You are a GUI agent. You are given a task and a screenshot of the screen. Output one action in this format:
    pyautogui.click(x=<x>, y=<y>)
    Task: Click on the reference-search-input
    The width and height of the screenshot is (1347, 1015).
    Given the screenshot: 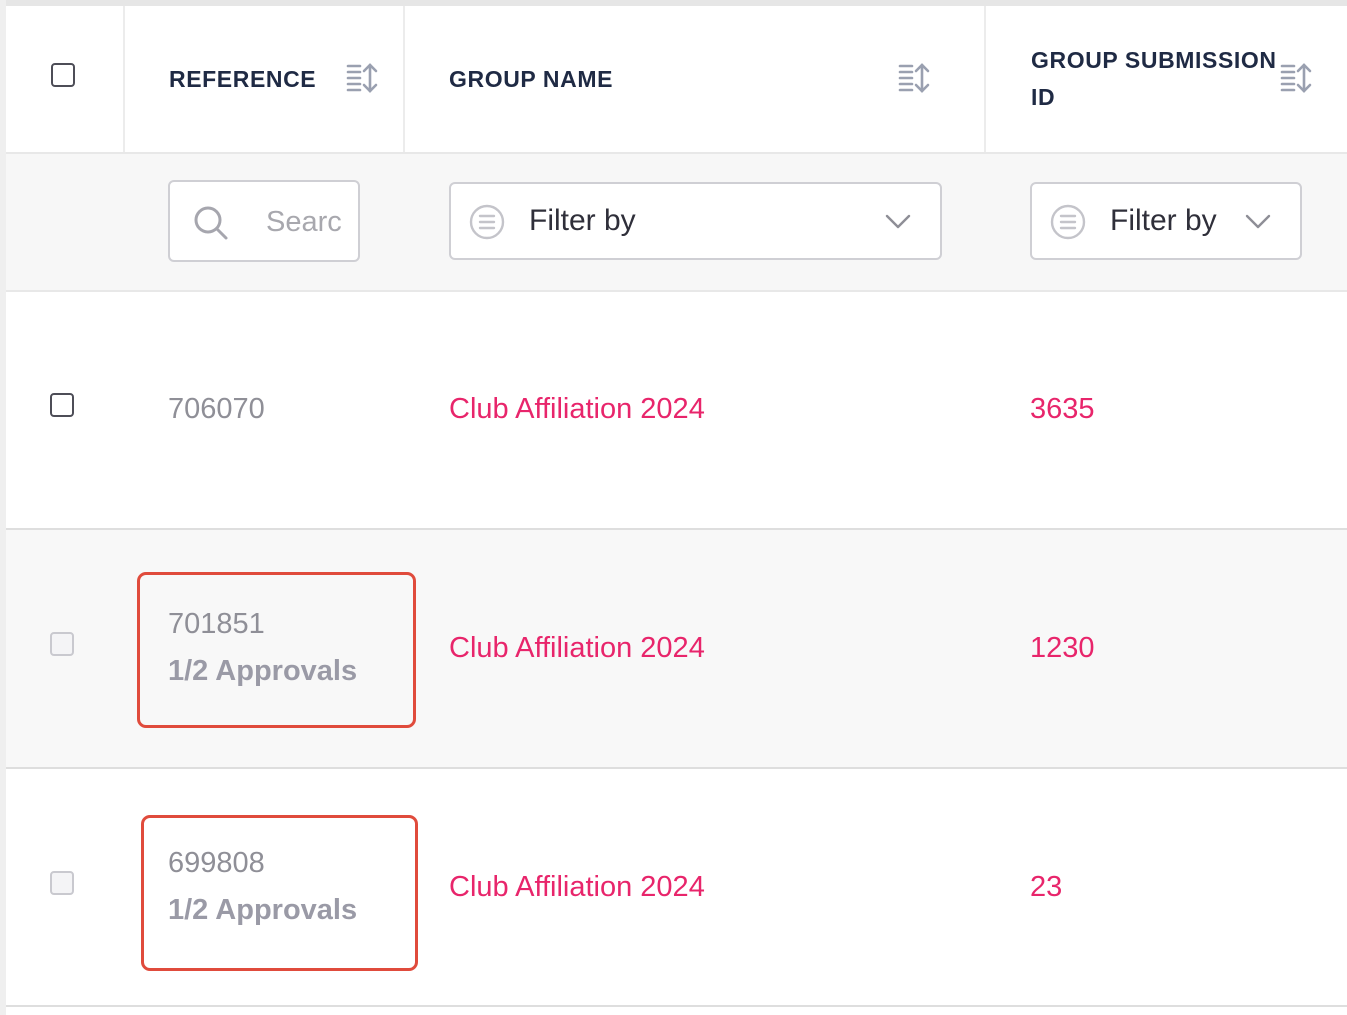 What is the action you would take?
    pyautogui.click(x=304, y=222)
    